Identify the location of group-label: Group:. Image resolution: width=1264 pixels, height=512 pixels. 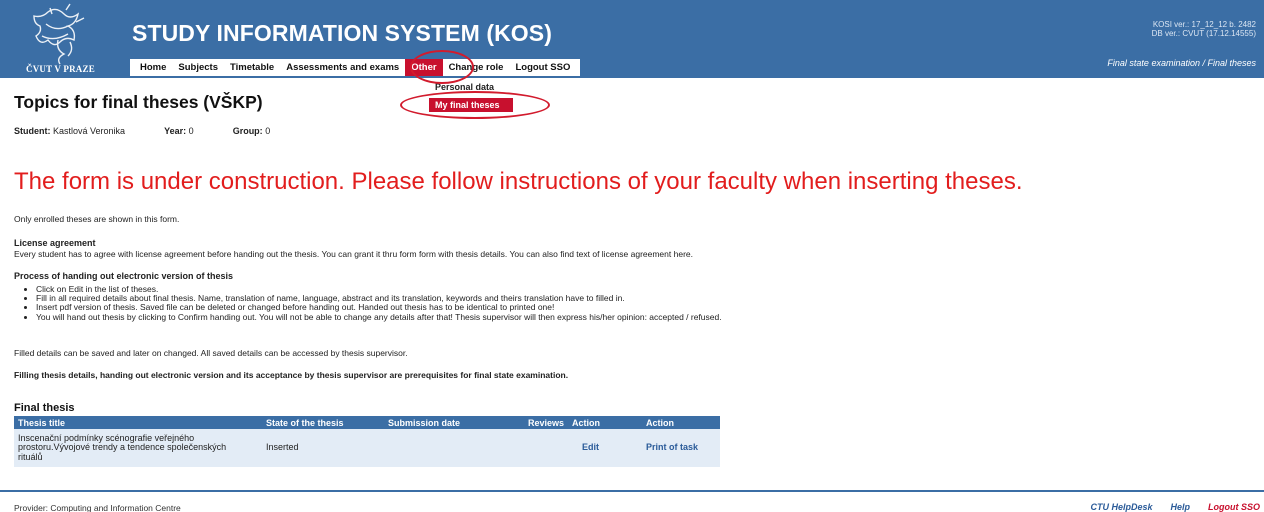
(247, 131).